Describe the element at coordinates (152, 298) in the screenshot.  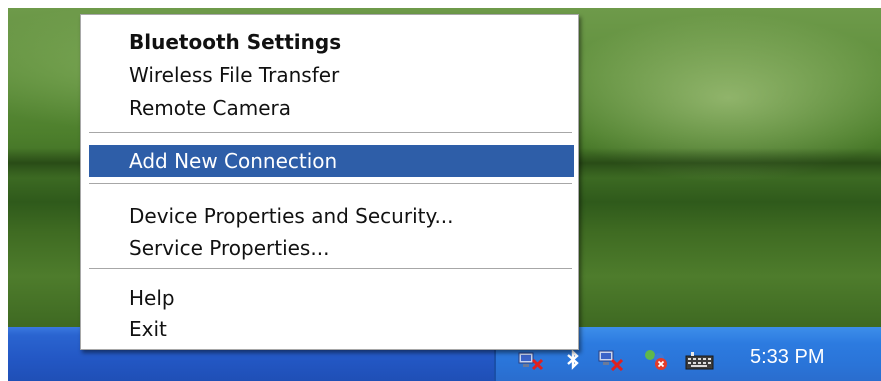
I see `menu-item-help: Help` at that location.